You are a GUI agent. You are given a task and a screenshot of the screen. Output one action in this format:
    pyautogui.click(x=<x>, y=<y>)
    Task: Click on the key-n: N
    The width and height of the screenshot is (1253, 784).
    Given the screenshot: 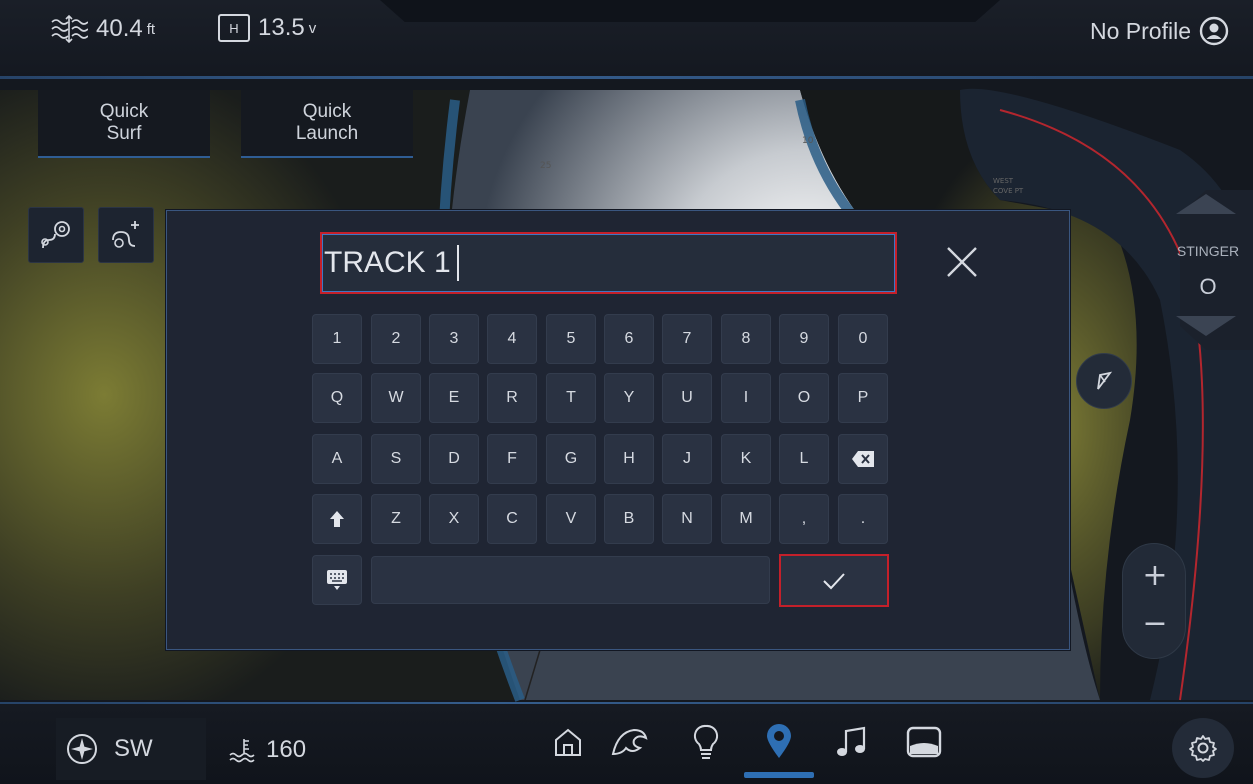 What is the action you would take?
    pyautogui.click(x=687, y=519)
    